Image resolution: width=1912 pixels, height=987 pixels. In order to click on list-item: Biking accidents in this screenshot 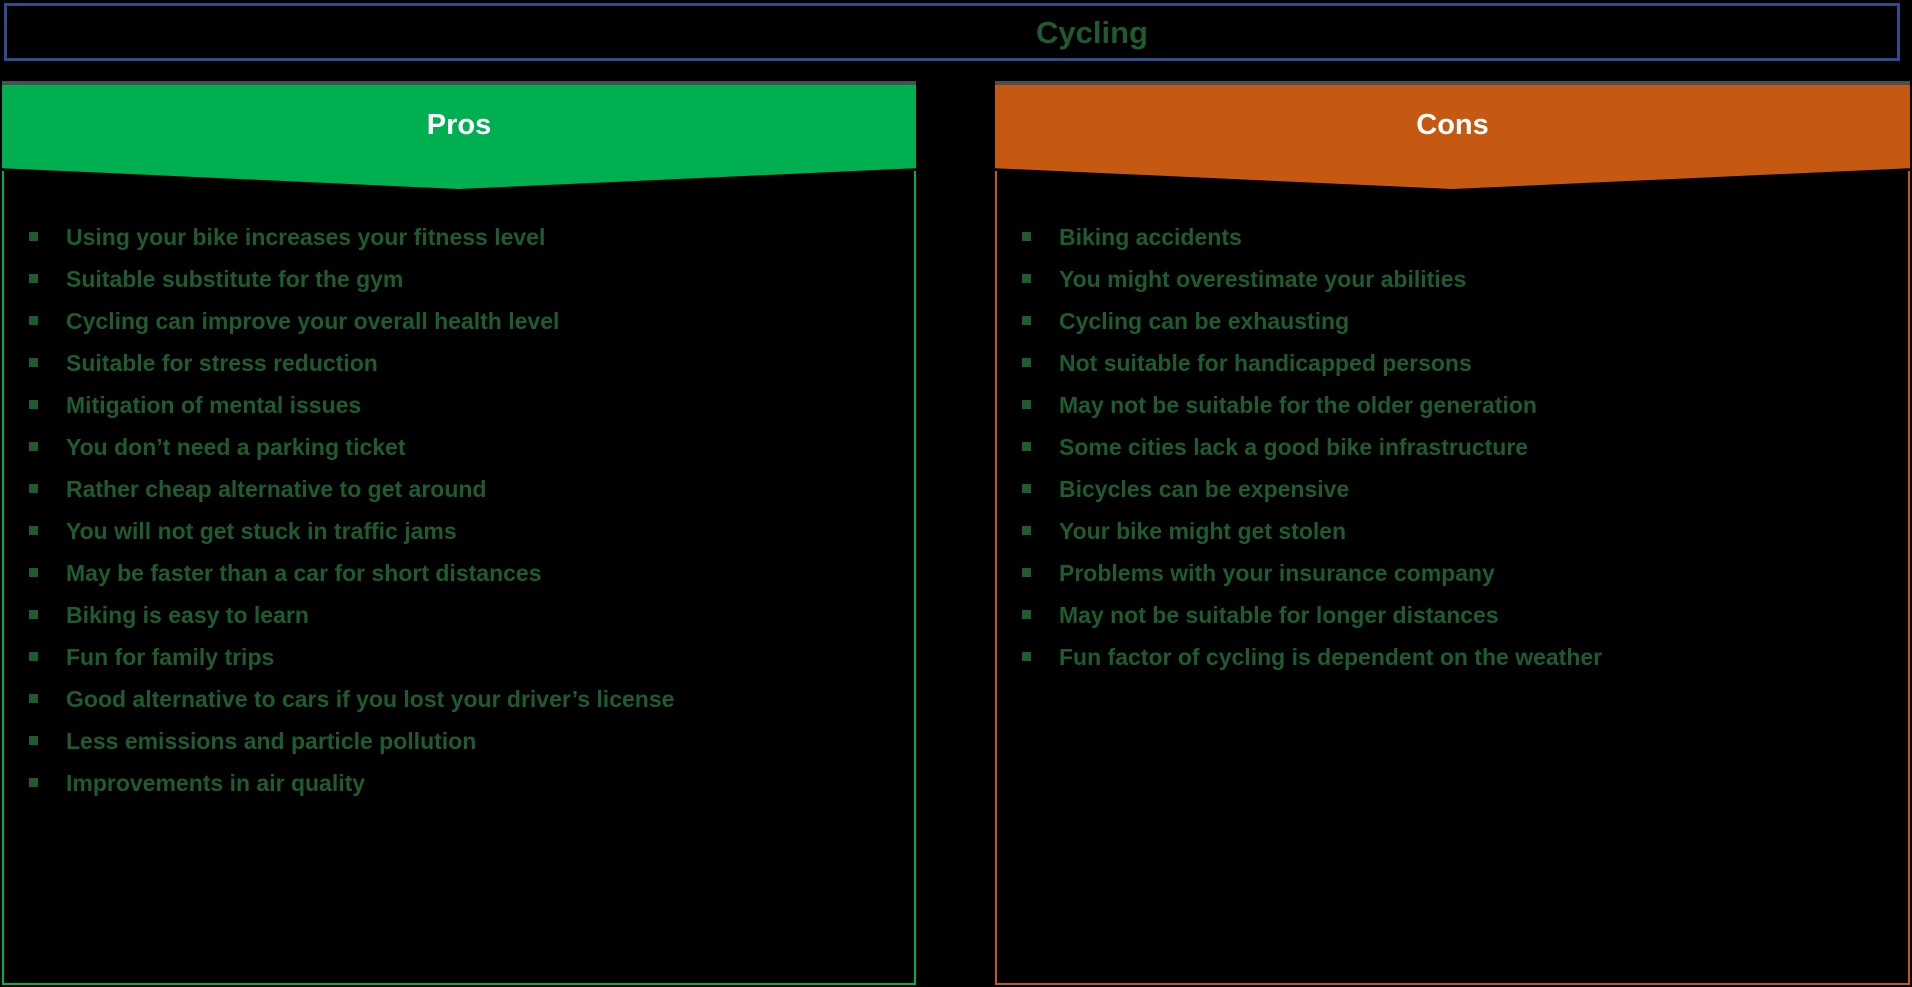, I will do `click(1452, 247)`.